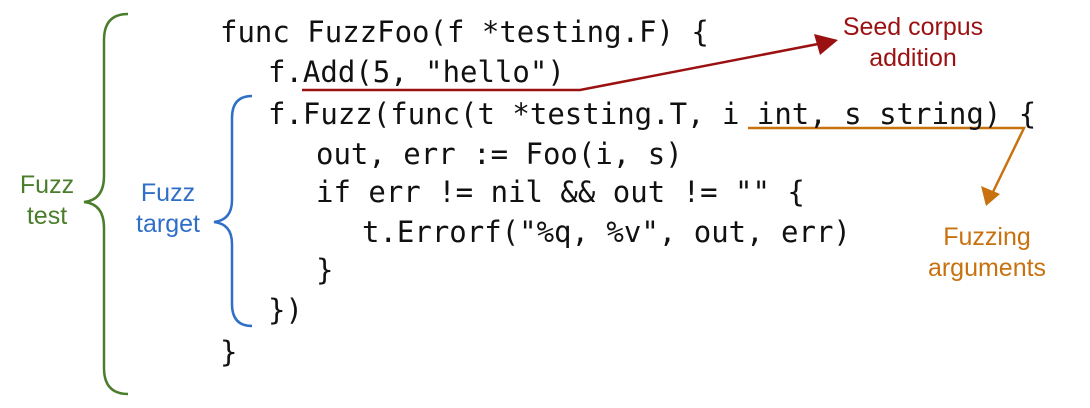  What do you see at coordinates (168, 224) in the screenshot?
I see `fuzz-target-label-line2: target` at bounding box center [168, 224].